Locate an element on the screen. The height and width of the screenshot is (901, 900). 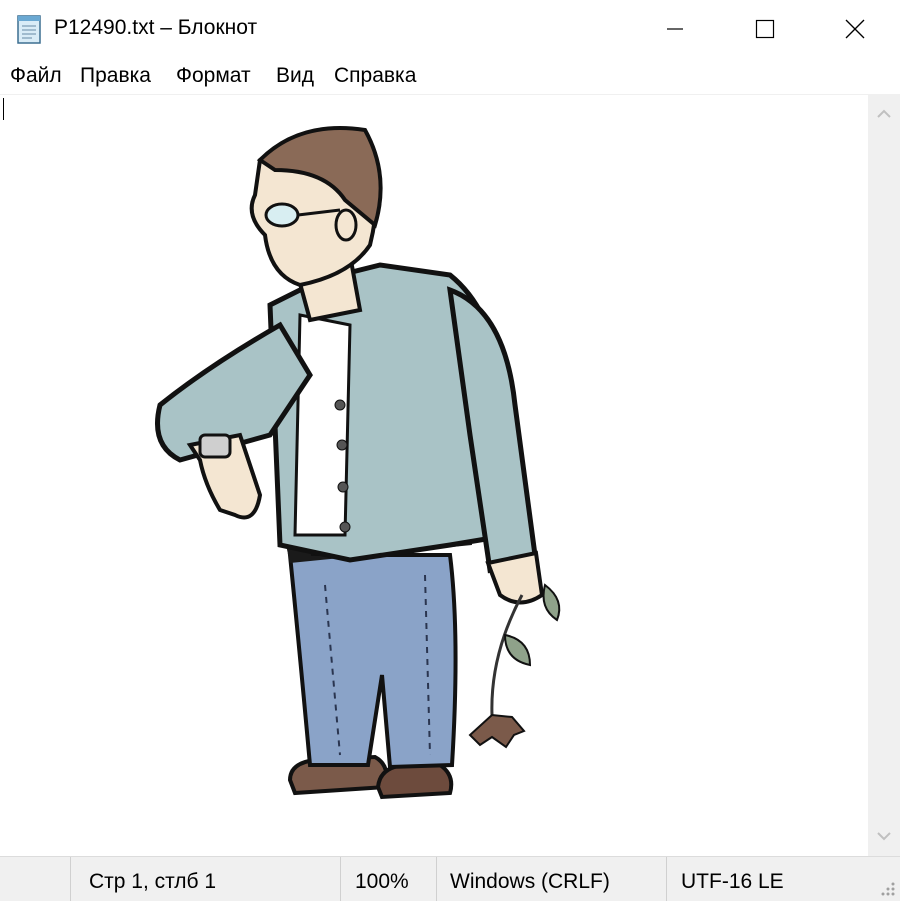
zoom-level: 100% is located at coordinates (382, 881).